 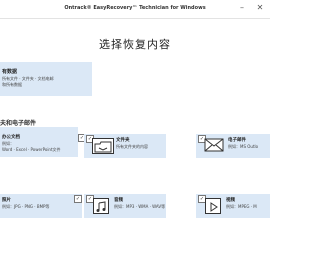 I want to click on folder-title: 文件夹, so click(x=123, y=140).